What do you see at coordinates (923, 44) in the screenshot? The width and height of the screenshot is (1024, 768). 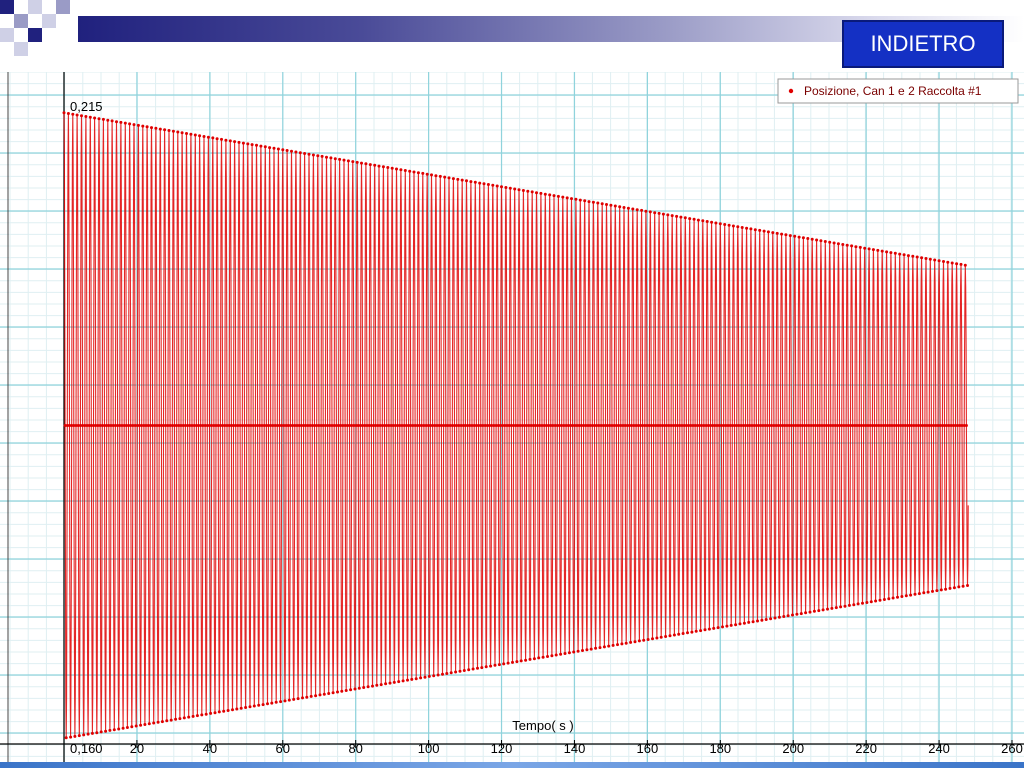 I see `back-button: INDIETRO` at bounding box center [923, 44].